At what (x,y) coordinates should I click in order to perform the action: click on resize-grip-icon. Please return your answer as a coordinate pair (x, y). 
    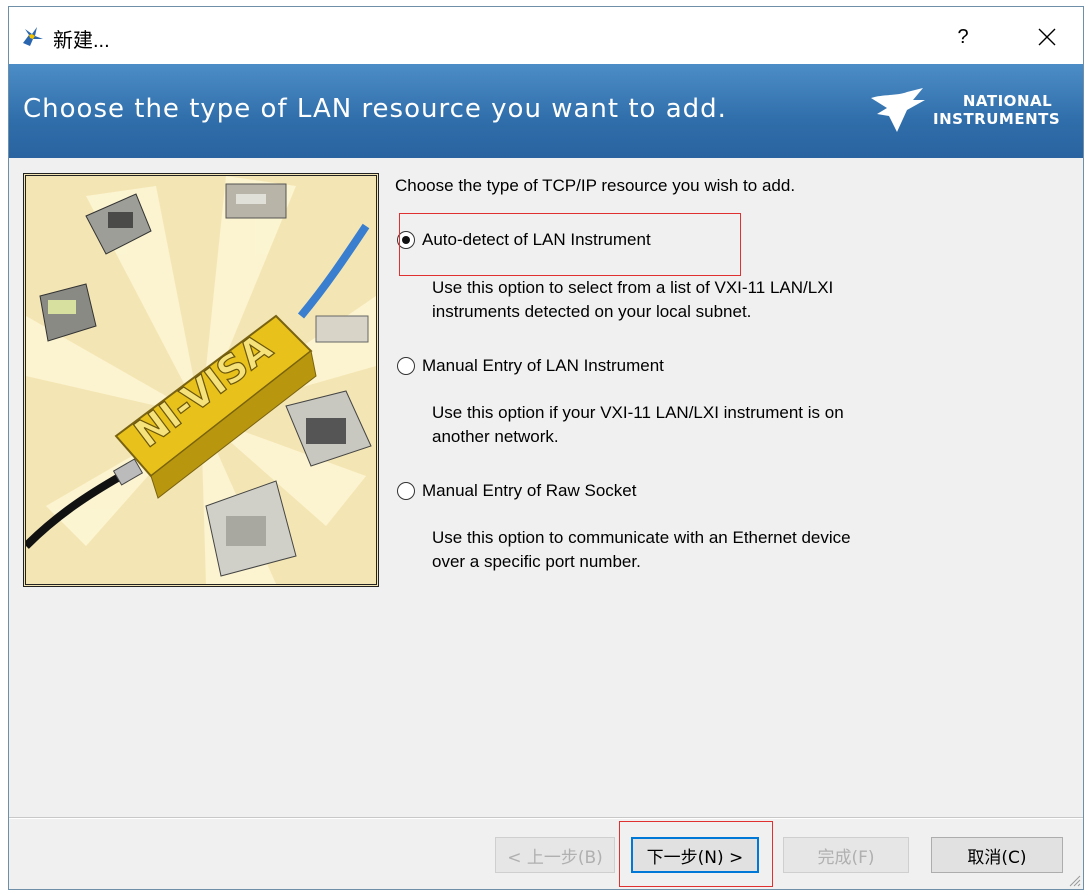
    Looking at the image, I should click on (1074, 880).